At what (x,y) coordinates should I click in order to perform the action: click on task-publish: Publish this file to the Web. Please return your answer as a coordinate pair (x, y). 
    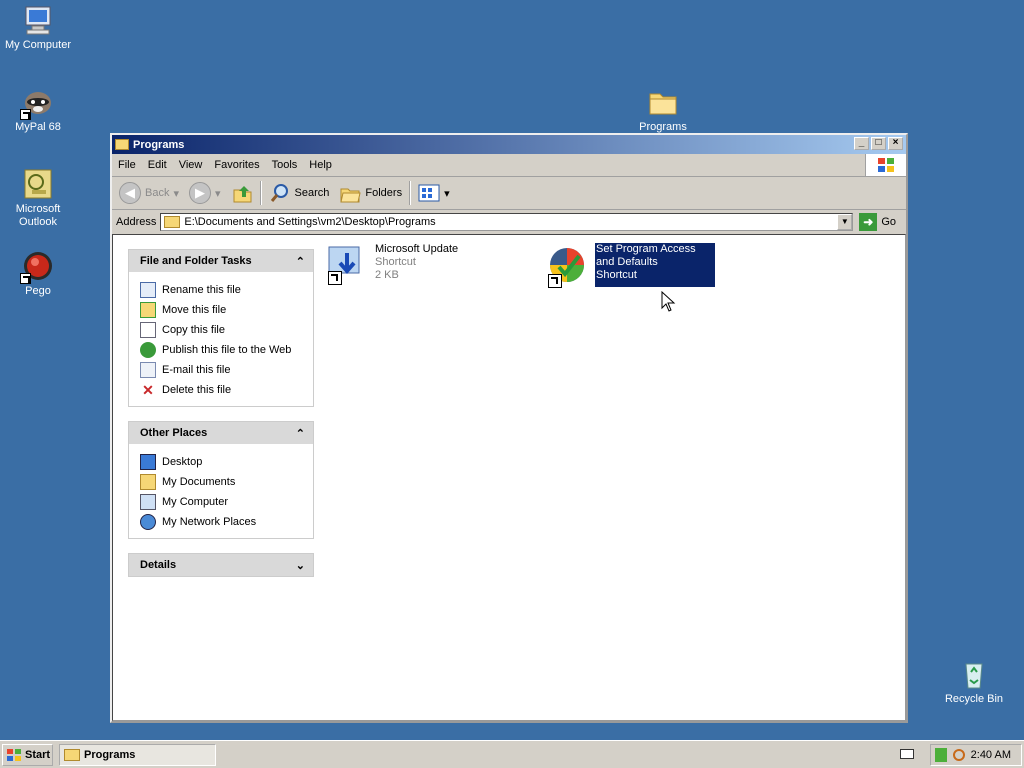
    Looking at the image, I should click on (226, 350).